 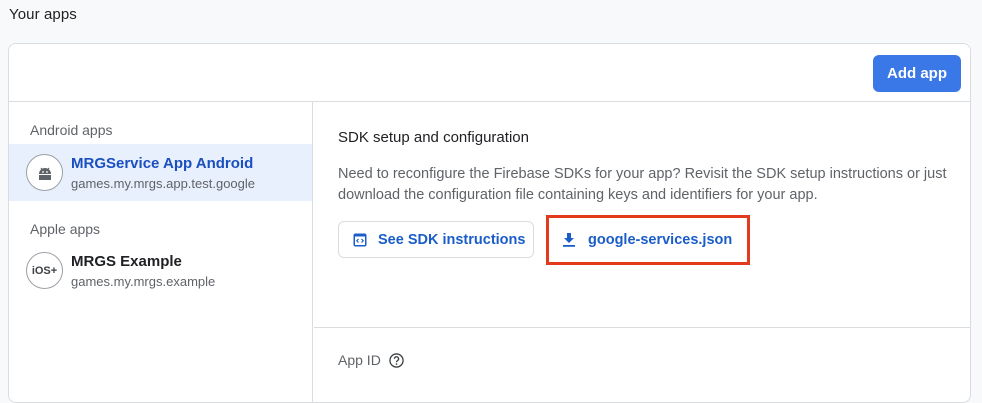 I want to click on app-id-row: App ID, so click(x=371, y=360).